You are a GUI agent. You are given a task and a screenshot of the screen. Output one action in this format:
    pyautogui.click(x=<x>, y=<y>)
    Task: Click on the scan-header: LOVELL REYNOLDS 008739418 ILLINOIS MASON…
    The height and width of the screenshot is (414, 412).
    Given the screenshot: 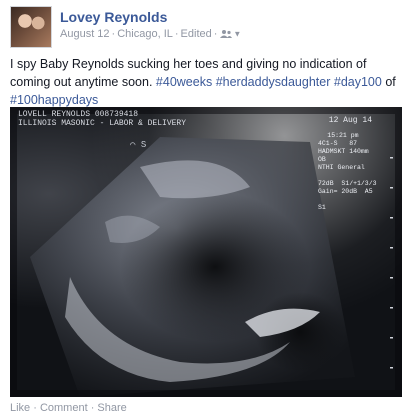 What is the action you would take?
    pyautogui.click(x=102, y=119)
    